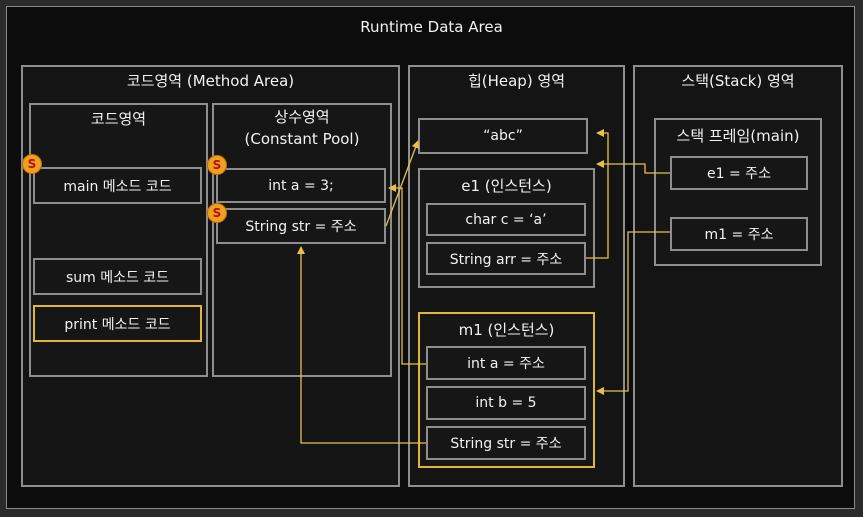 Image resolution: width=863 pixels, height=517 pixels. What do you see at coordinates (506, 258) in the screenshot?
I see `e1-string-arr: String arr = 주소` at bounding box center [506, 258].